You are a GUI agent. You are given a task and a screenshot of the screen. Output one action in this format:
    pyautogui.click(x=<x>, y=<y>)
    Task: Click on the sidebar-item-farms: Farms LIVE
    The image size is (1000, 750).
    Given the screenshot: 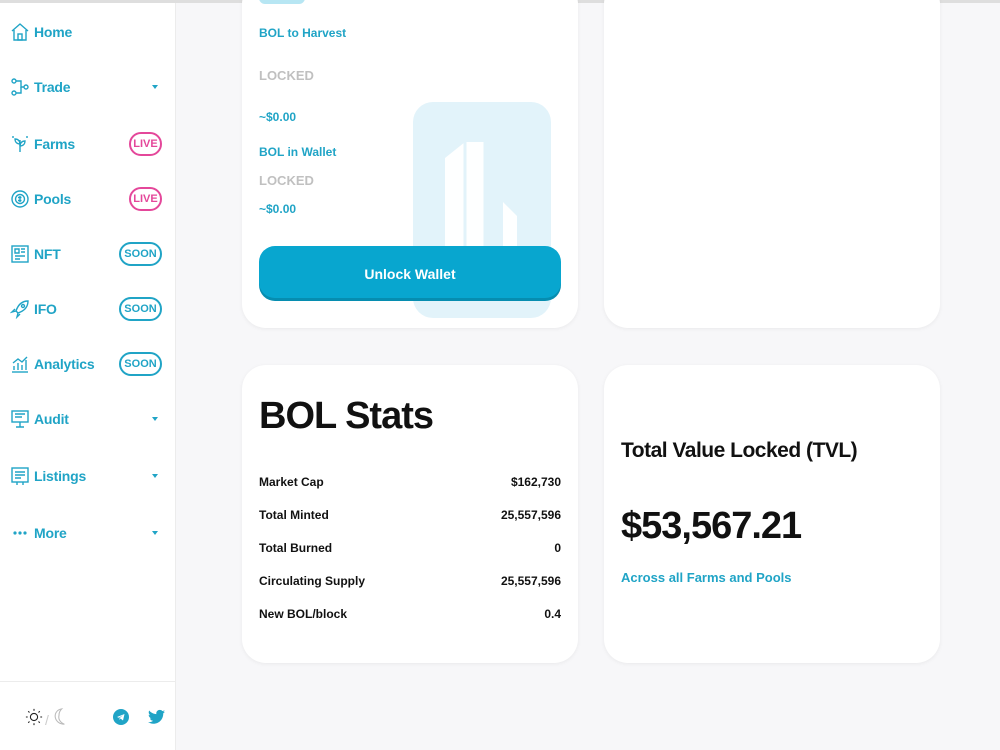 What is the action you would take?
    pyautogui.click(x=88, y=144)
    